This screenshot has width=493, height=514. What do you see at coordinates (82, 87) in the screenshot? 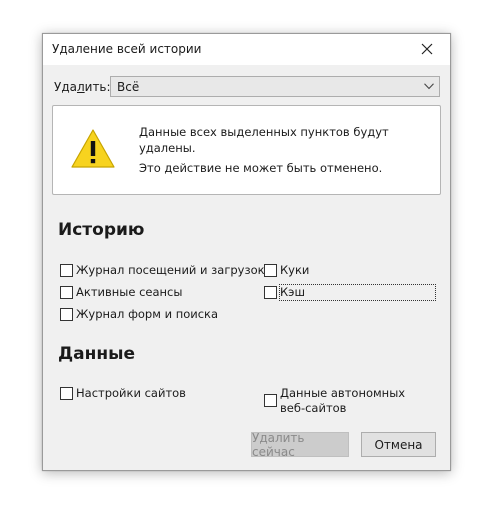
I see `time-range-label: Удалить:` at bounding box center [82, 87].